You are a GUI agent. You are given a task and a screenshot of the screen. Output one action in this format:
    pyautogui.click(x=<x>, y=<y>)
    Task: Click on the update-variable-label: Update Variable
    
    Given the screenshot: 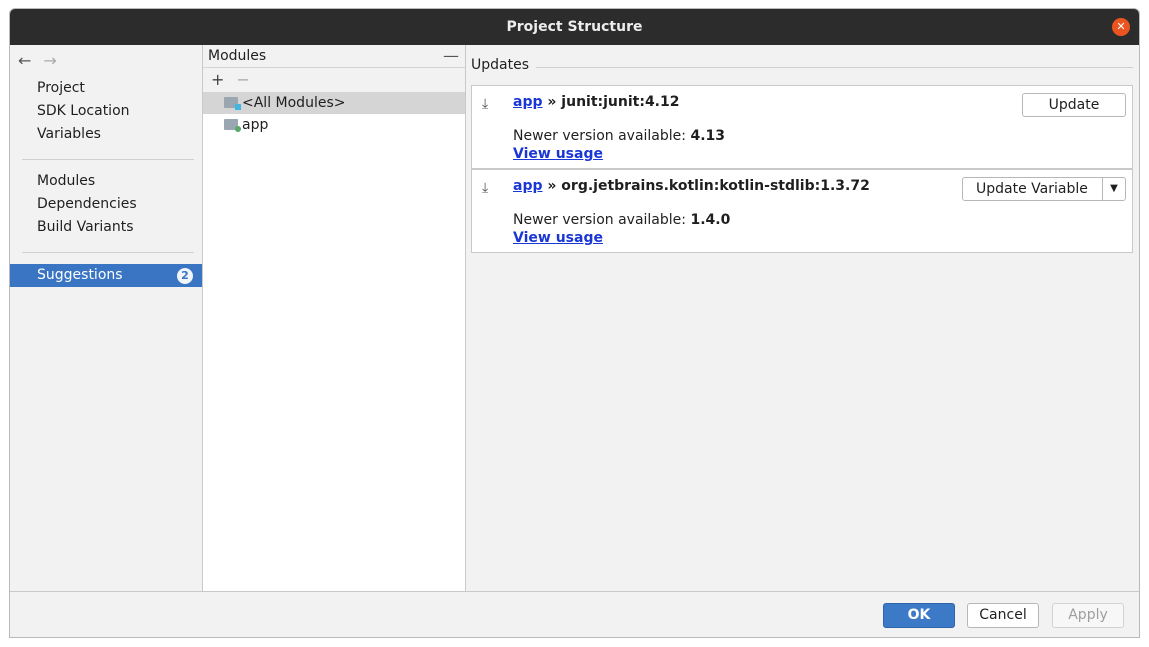 What is the action you would take?
    pyautogui.click(x=1032, y=189)
    